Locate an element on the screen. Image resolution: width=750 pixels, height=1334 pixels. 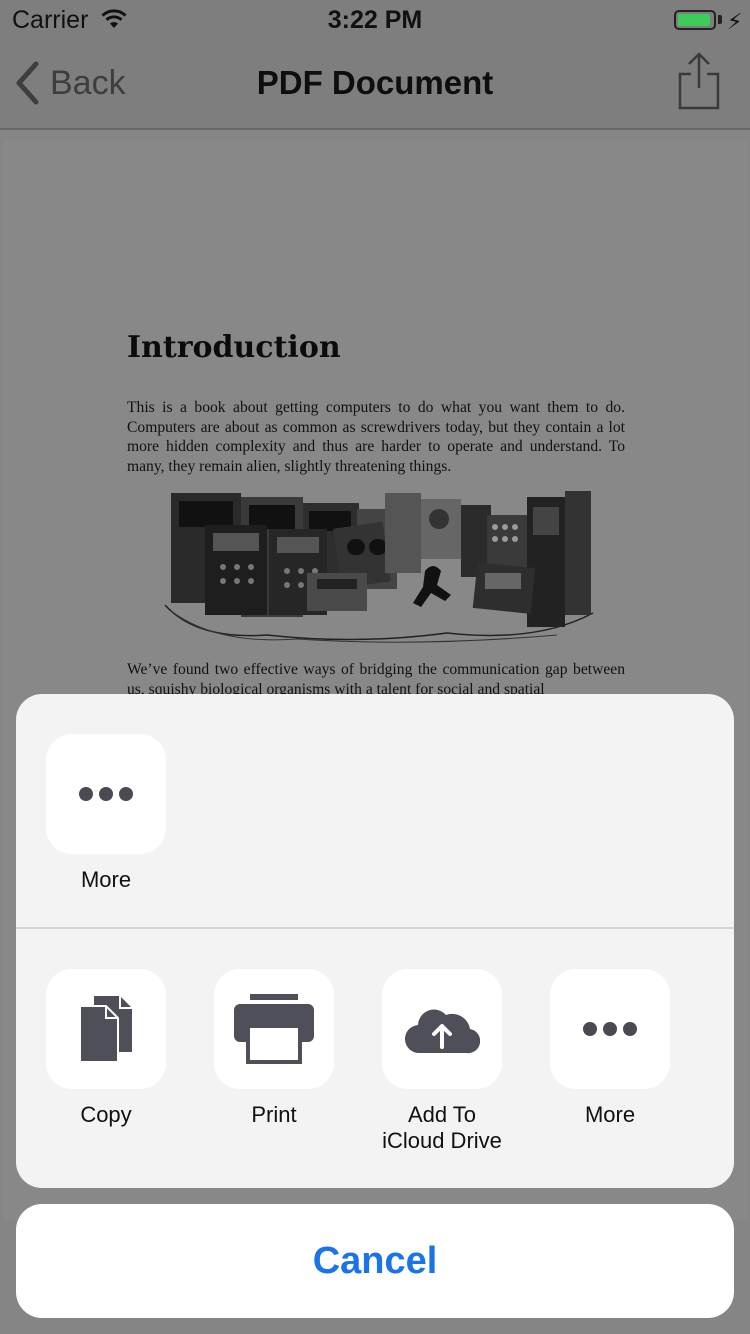
charging-bolt-icon: ⚡︎ is located at coordinates (735, 21).